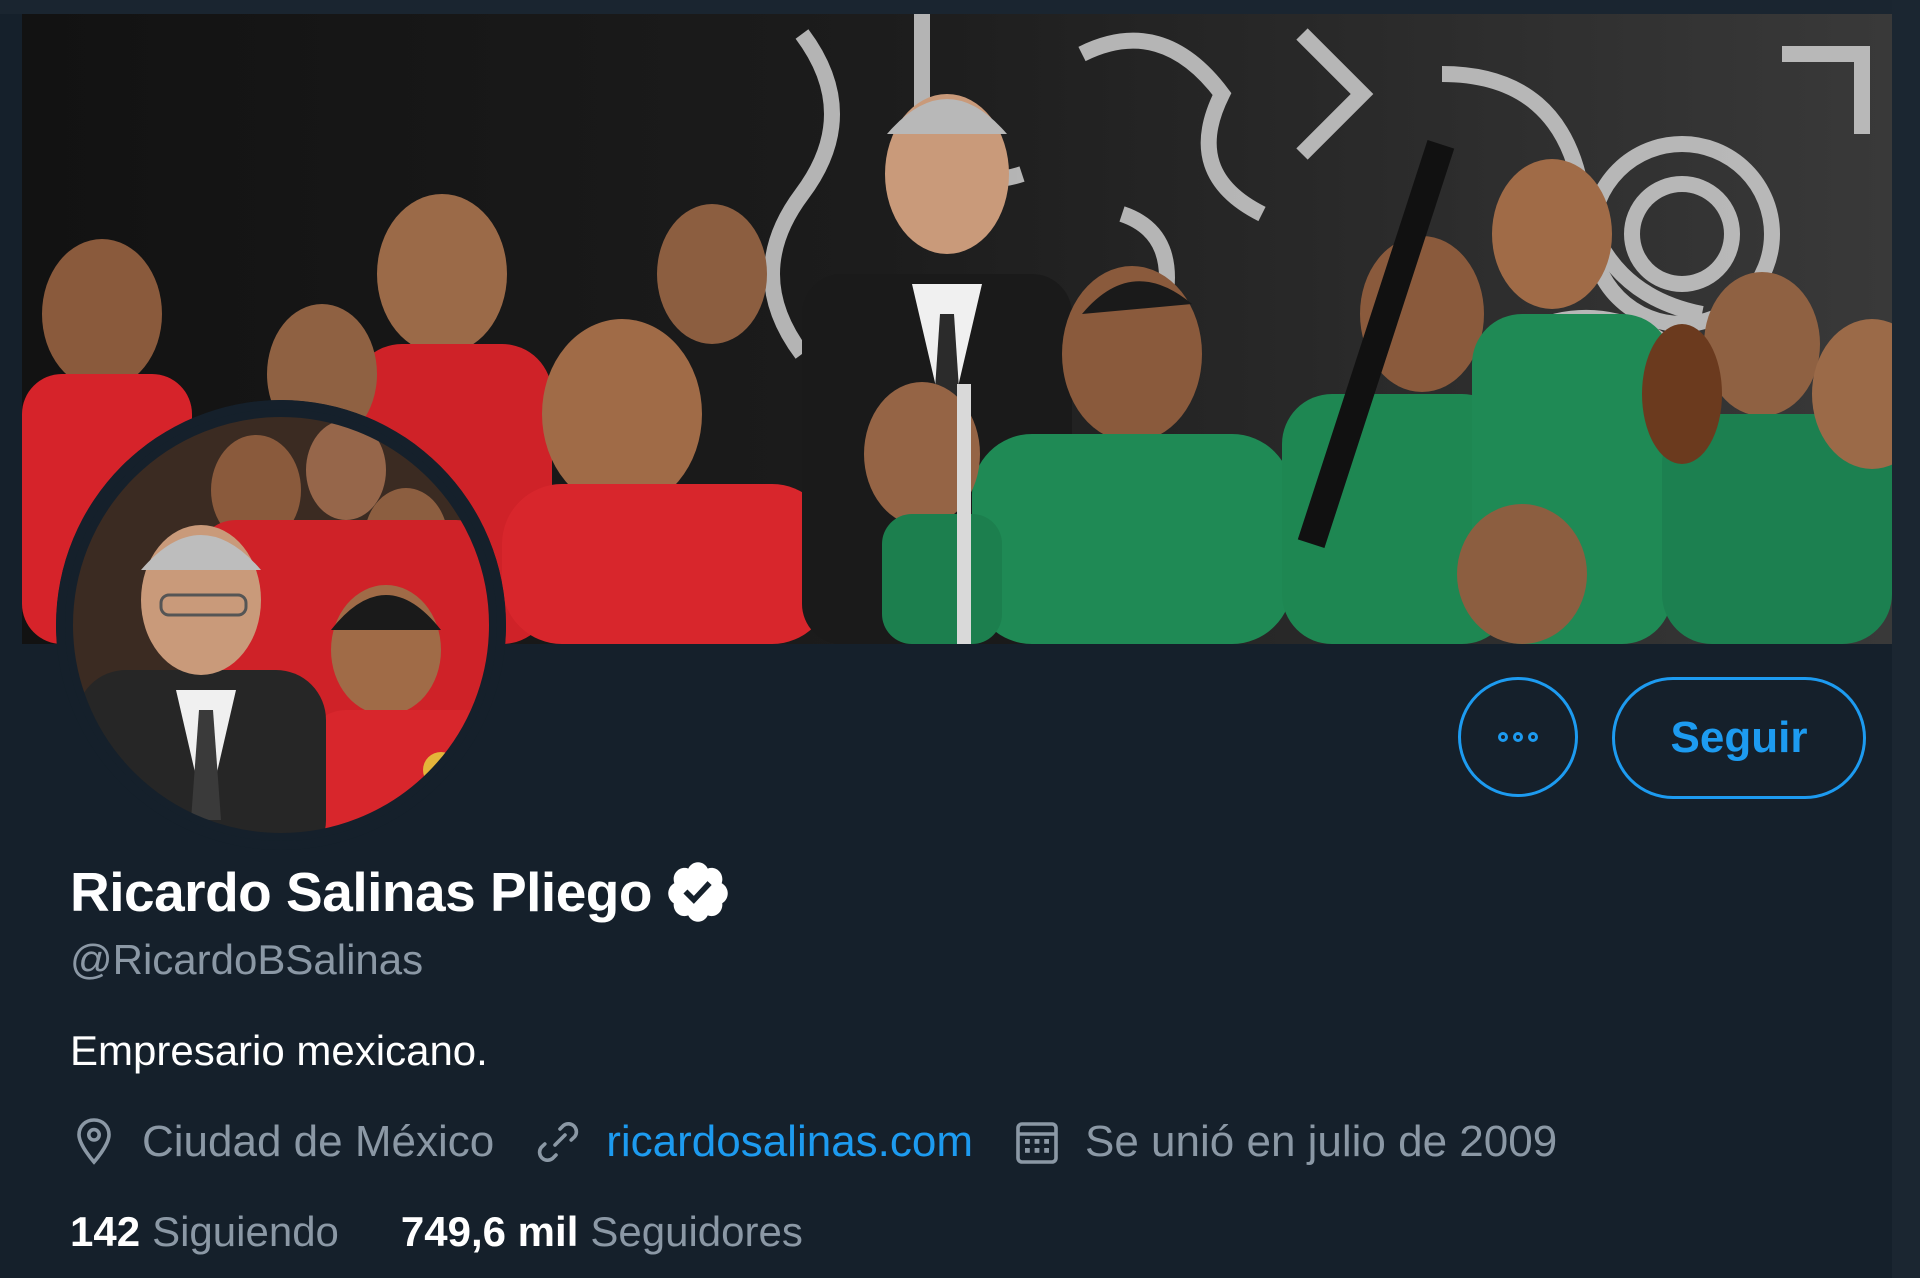 The width and height of the screenshot is (1920, 1278). Describe the element at coordinates (245, 1231) in the screenshot. I see `following-label: Siguiendo` at that location.